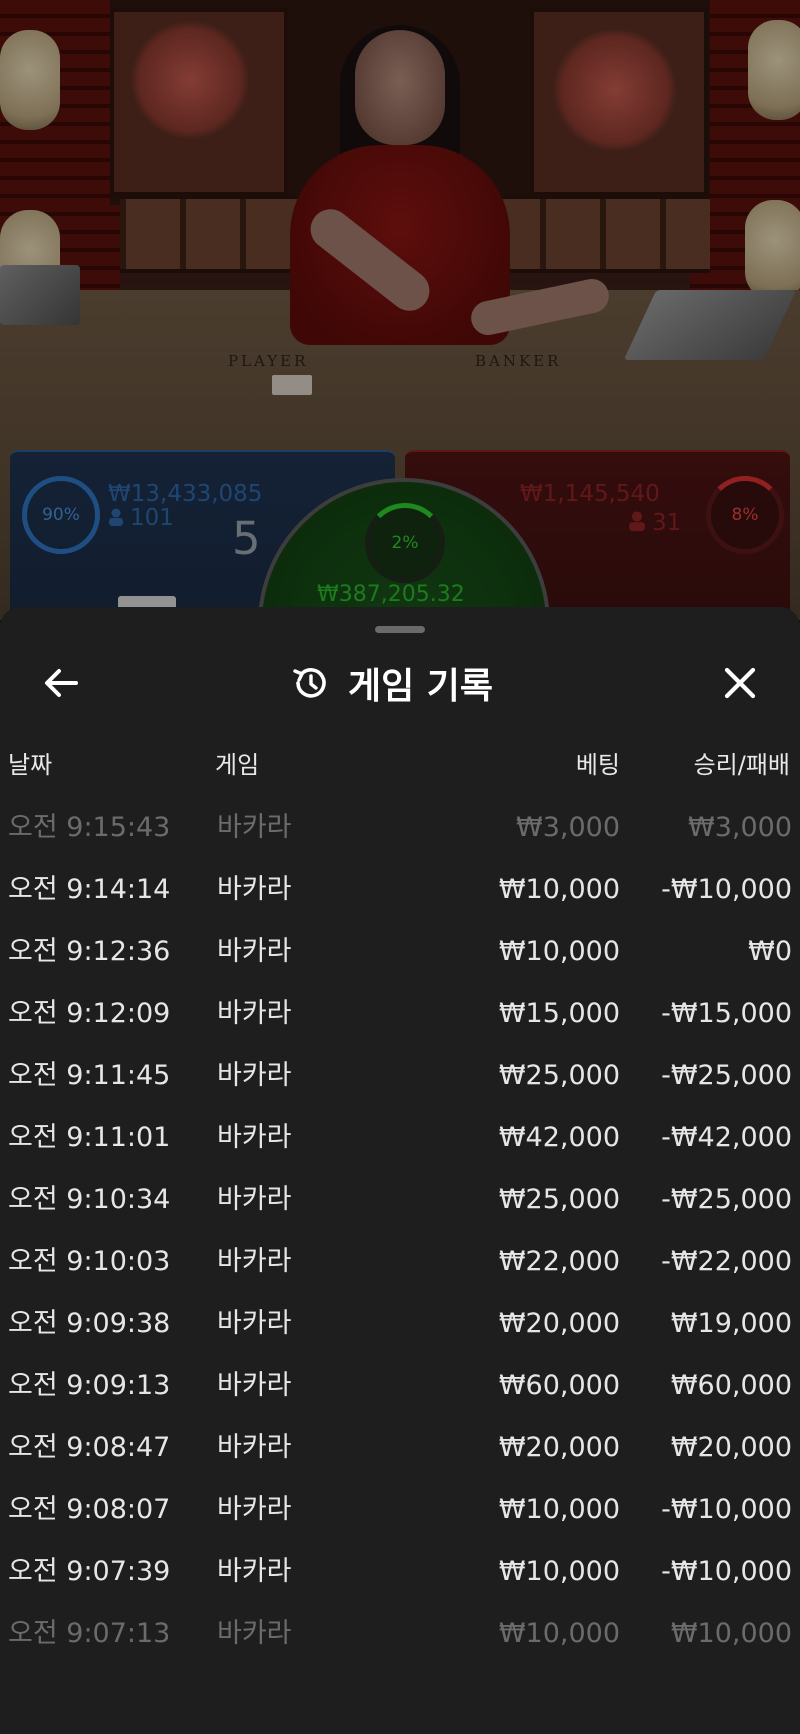 This screenshot has height=1734, width=800. I want to click on history-row: 오전 9:08:47 바카라 ₩20,000 ₩20,000, so click(400, 1448).